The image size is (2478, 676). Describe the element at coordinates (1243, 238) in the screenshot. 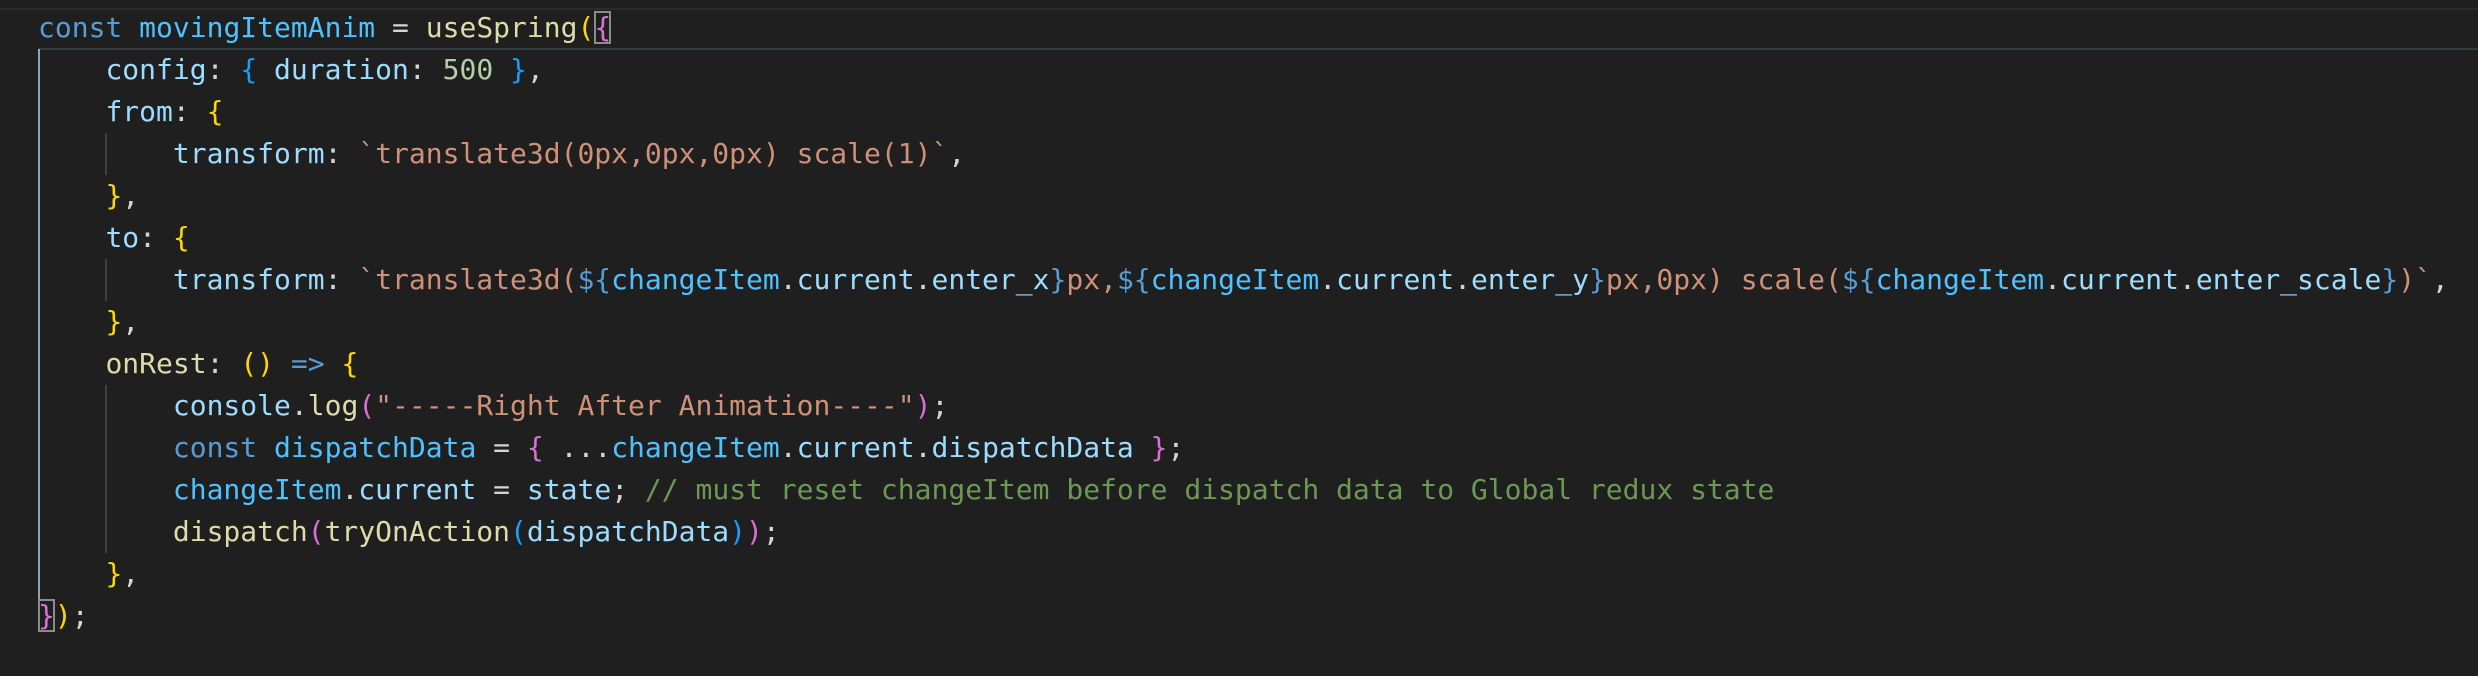

I see `code-line-6: to: {` at that location.